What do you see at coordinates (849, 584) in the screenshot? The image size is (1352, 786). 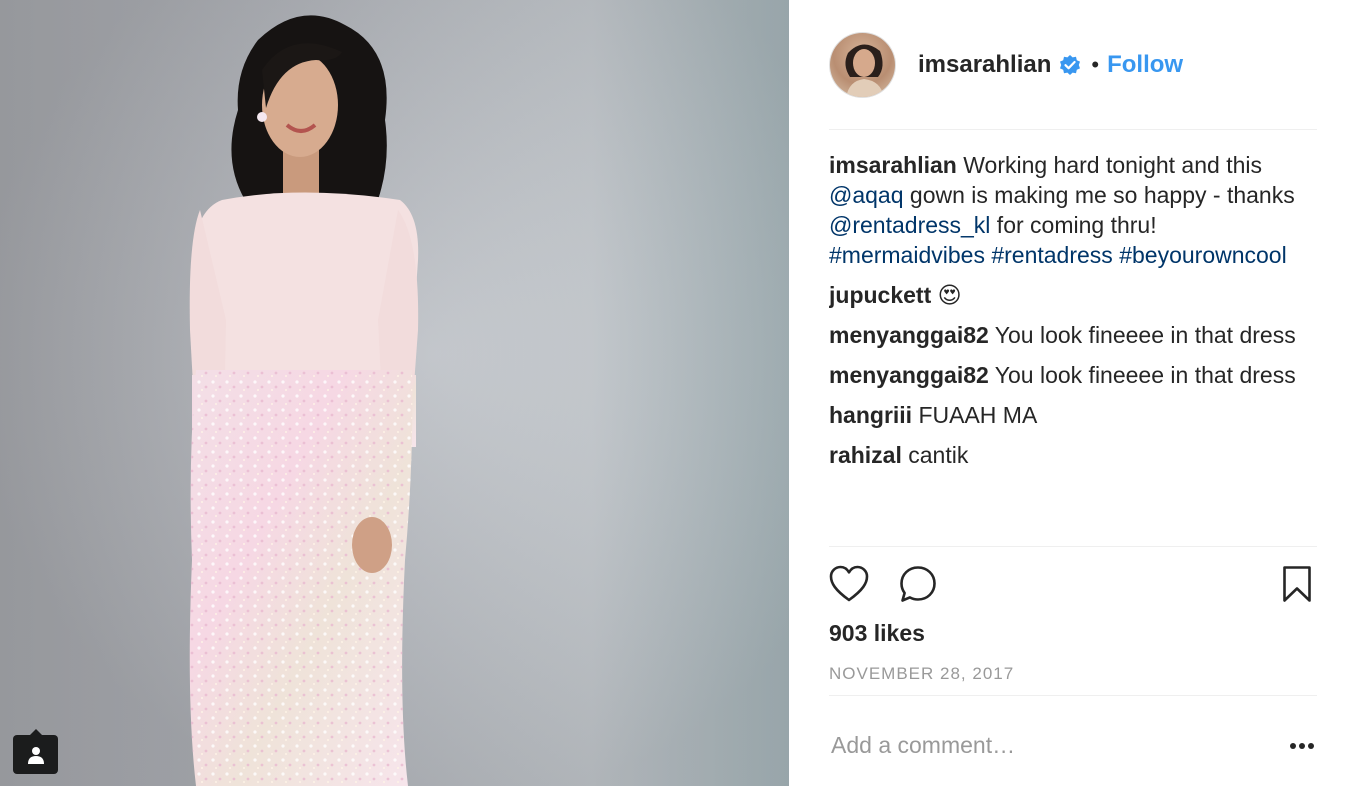 I see `heart-icon` at bounding box center [849, 584].